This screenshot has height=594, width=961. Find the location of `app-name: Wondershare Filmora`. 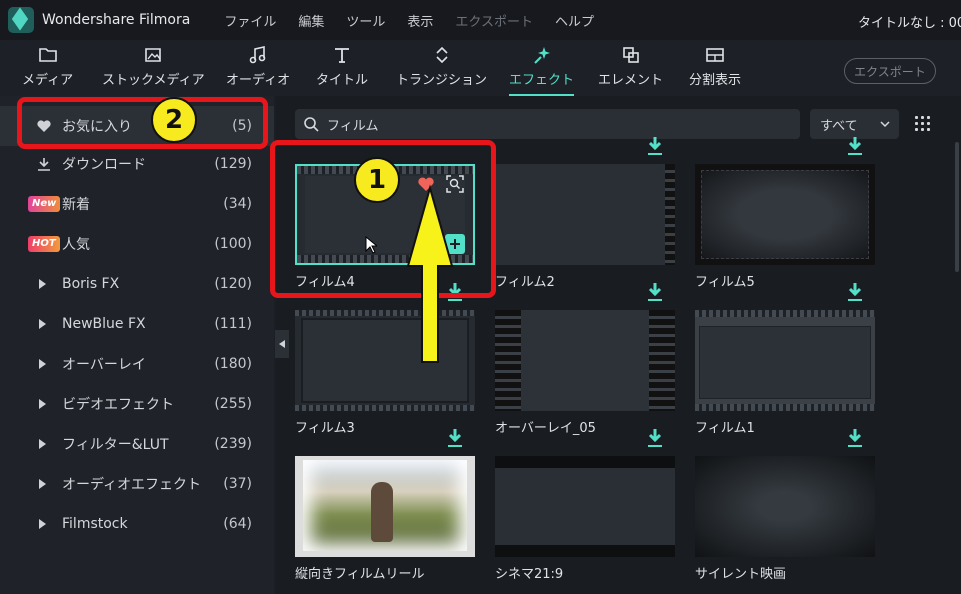

app-name: Wondershare Filmora is located at coordinates (116, 20).